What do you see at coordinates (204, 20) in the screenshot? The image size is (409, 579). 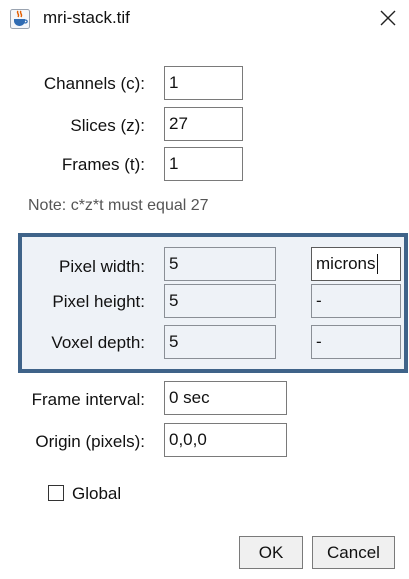 I see `title-bar: mri-stack.tif` at bounding box center [204, 20].